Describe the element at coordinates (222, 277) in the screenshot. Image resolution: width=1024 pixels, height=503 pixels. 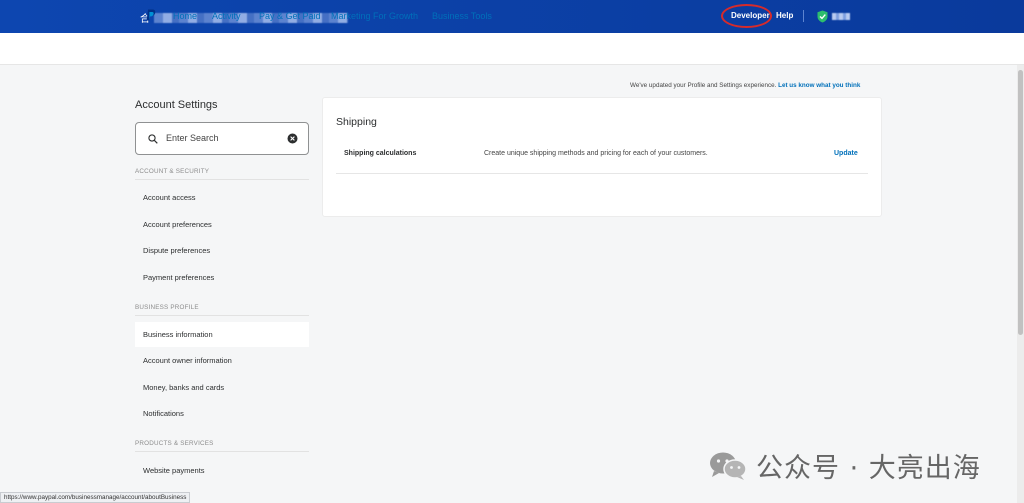
I see `sidebar-item-payment-preferences: Payment preferences` at that location.